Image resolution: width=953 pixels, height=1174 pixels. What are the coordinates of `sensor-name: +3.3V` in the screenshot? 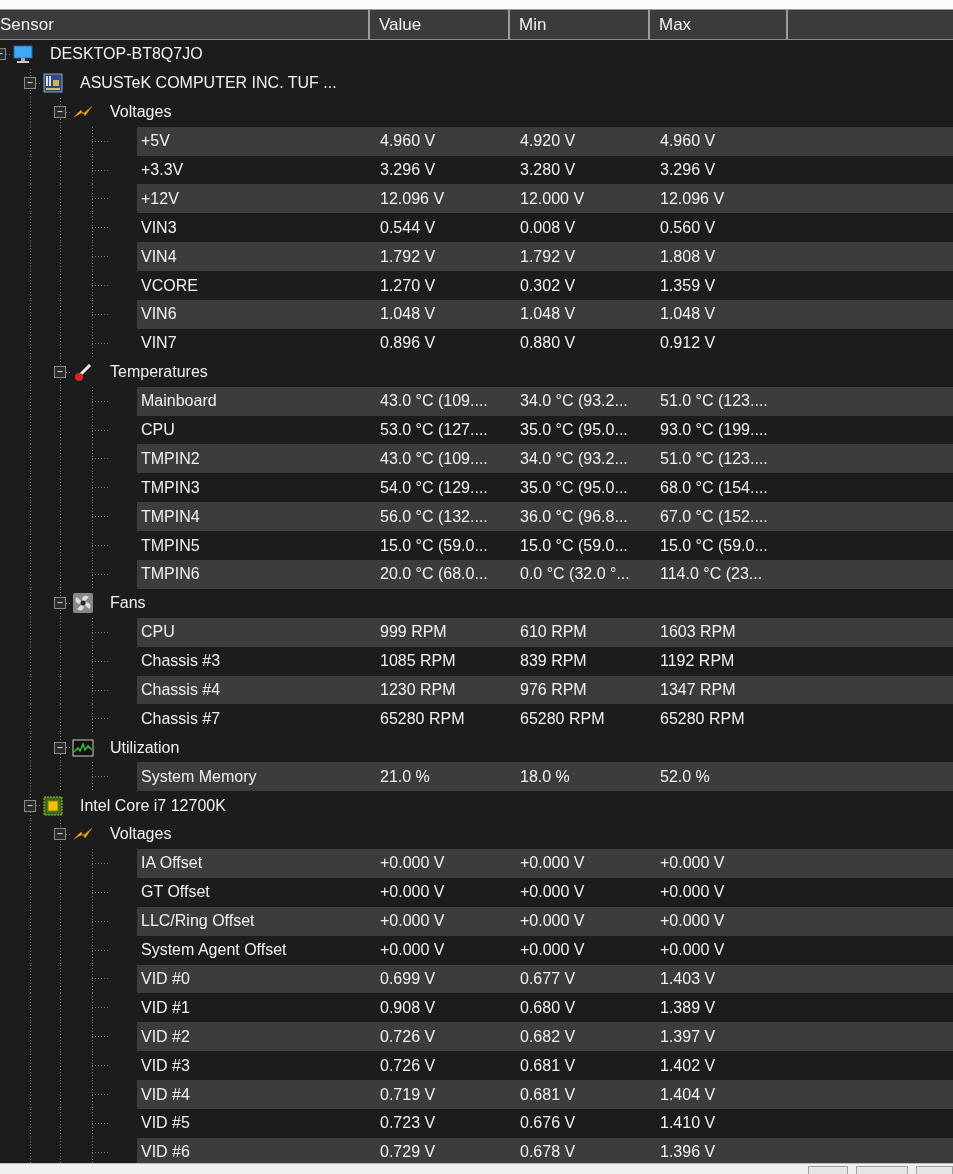 It's located at (162, 170).